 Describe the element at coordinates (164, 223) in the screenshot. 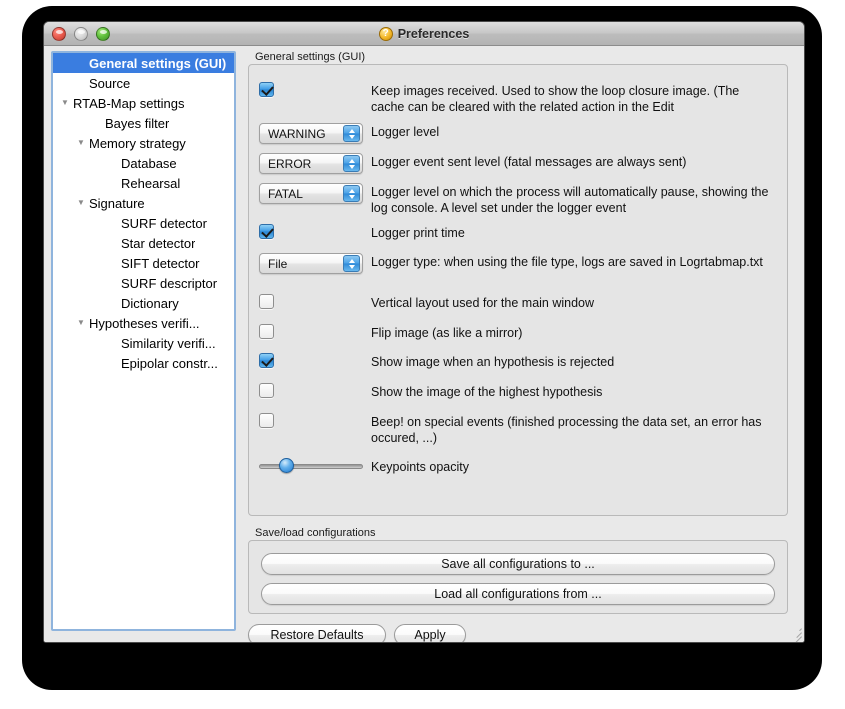

I see `sidebar-item-label: SURF detector` at that location.